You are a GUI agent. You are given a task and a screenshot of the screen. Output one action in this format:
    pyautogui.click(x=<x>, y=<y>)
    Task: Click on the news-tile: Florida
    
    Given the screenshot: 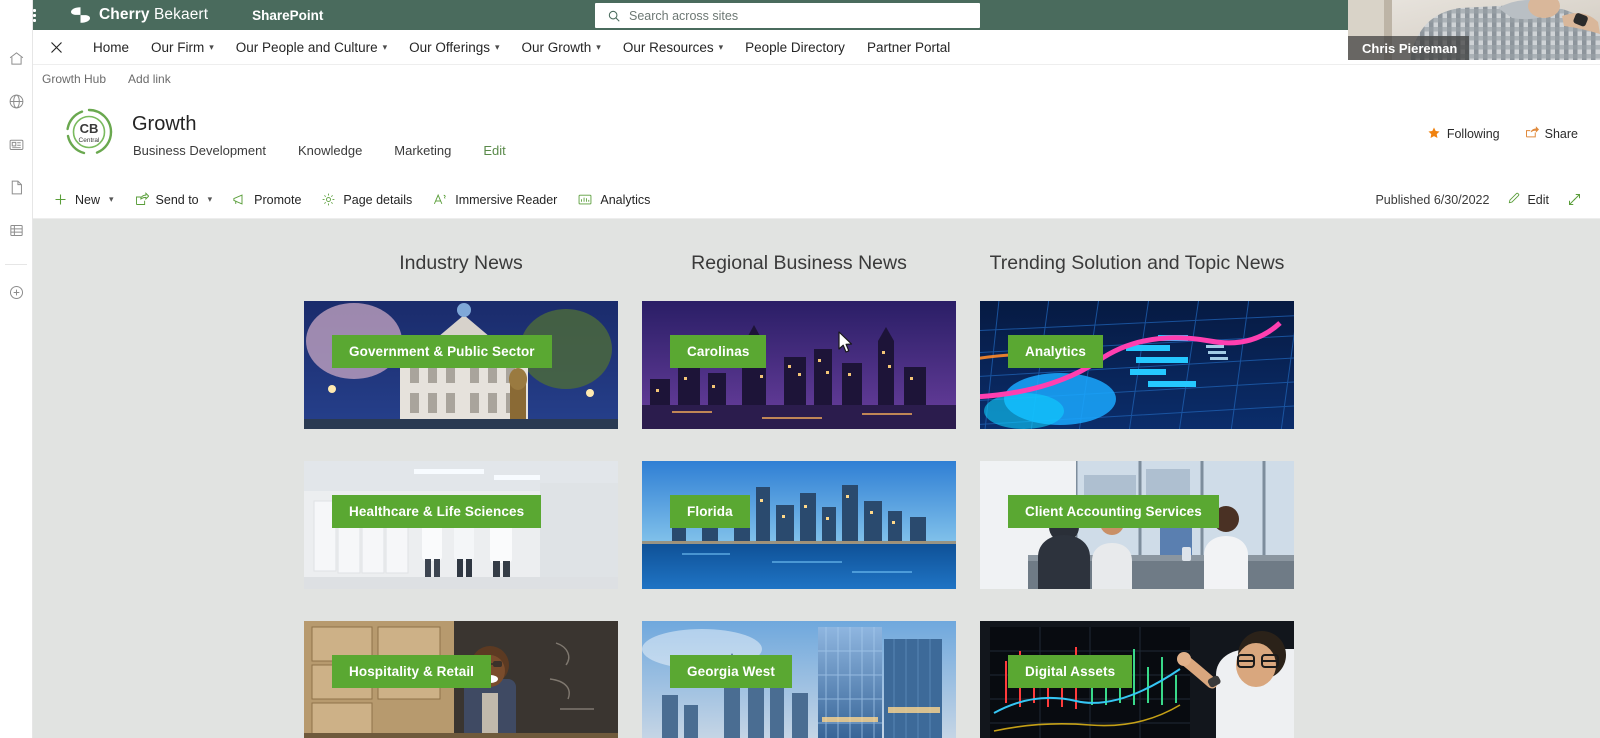 What is the action you would take?
    pyautogui.click(x=799, y=525)
    